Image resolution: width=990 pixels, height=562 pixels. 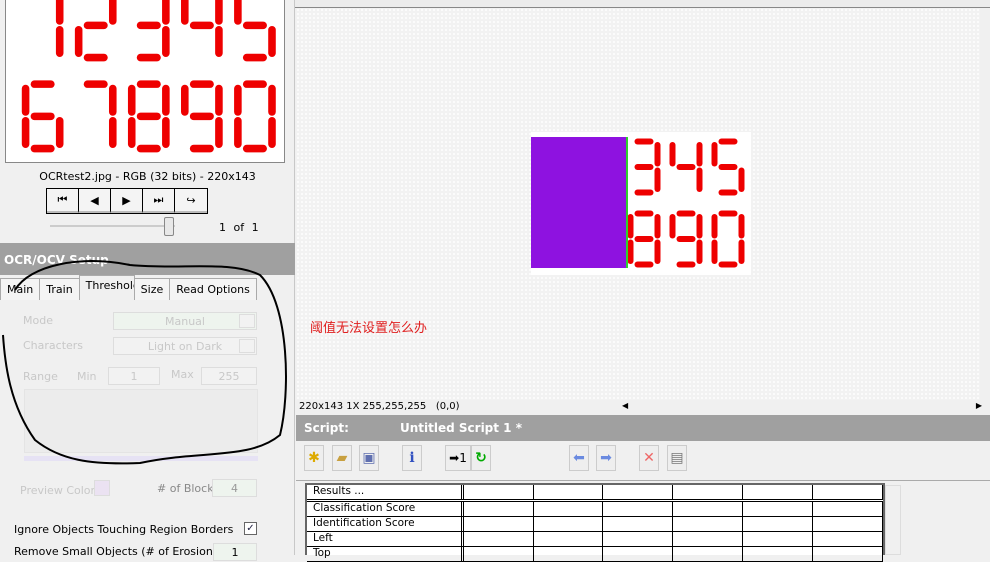 I want to click on ignore-objects-checkbox: ✓, so click(x=250, y=528).